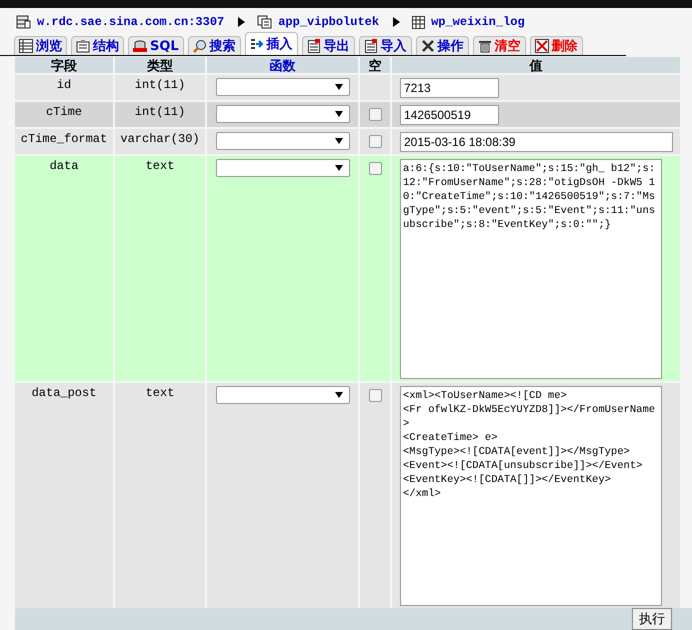 Image resolution: width=692 pixels, height=630 pixels. I want to click on search-icon, so click(199, 46).